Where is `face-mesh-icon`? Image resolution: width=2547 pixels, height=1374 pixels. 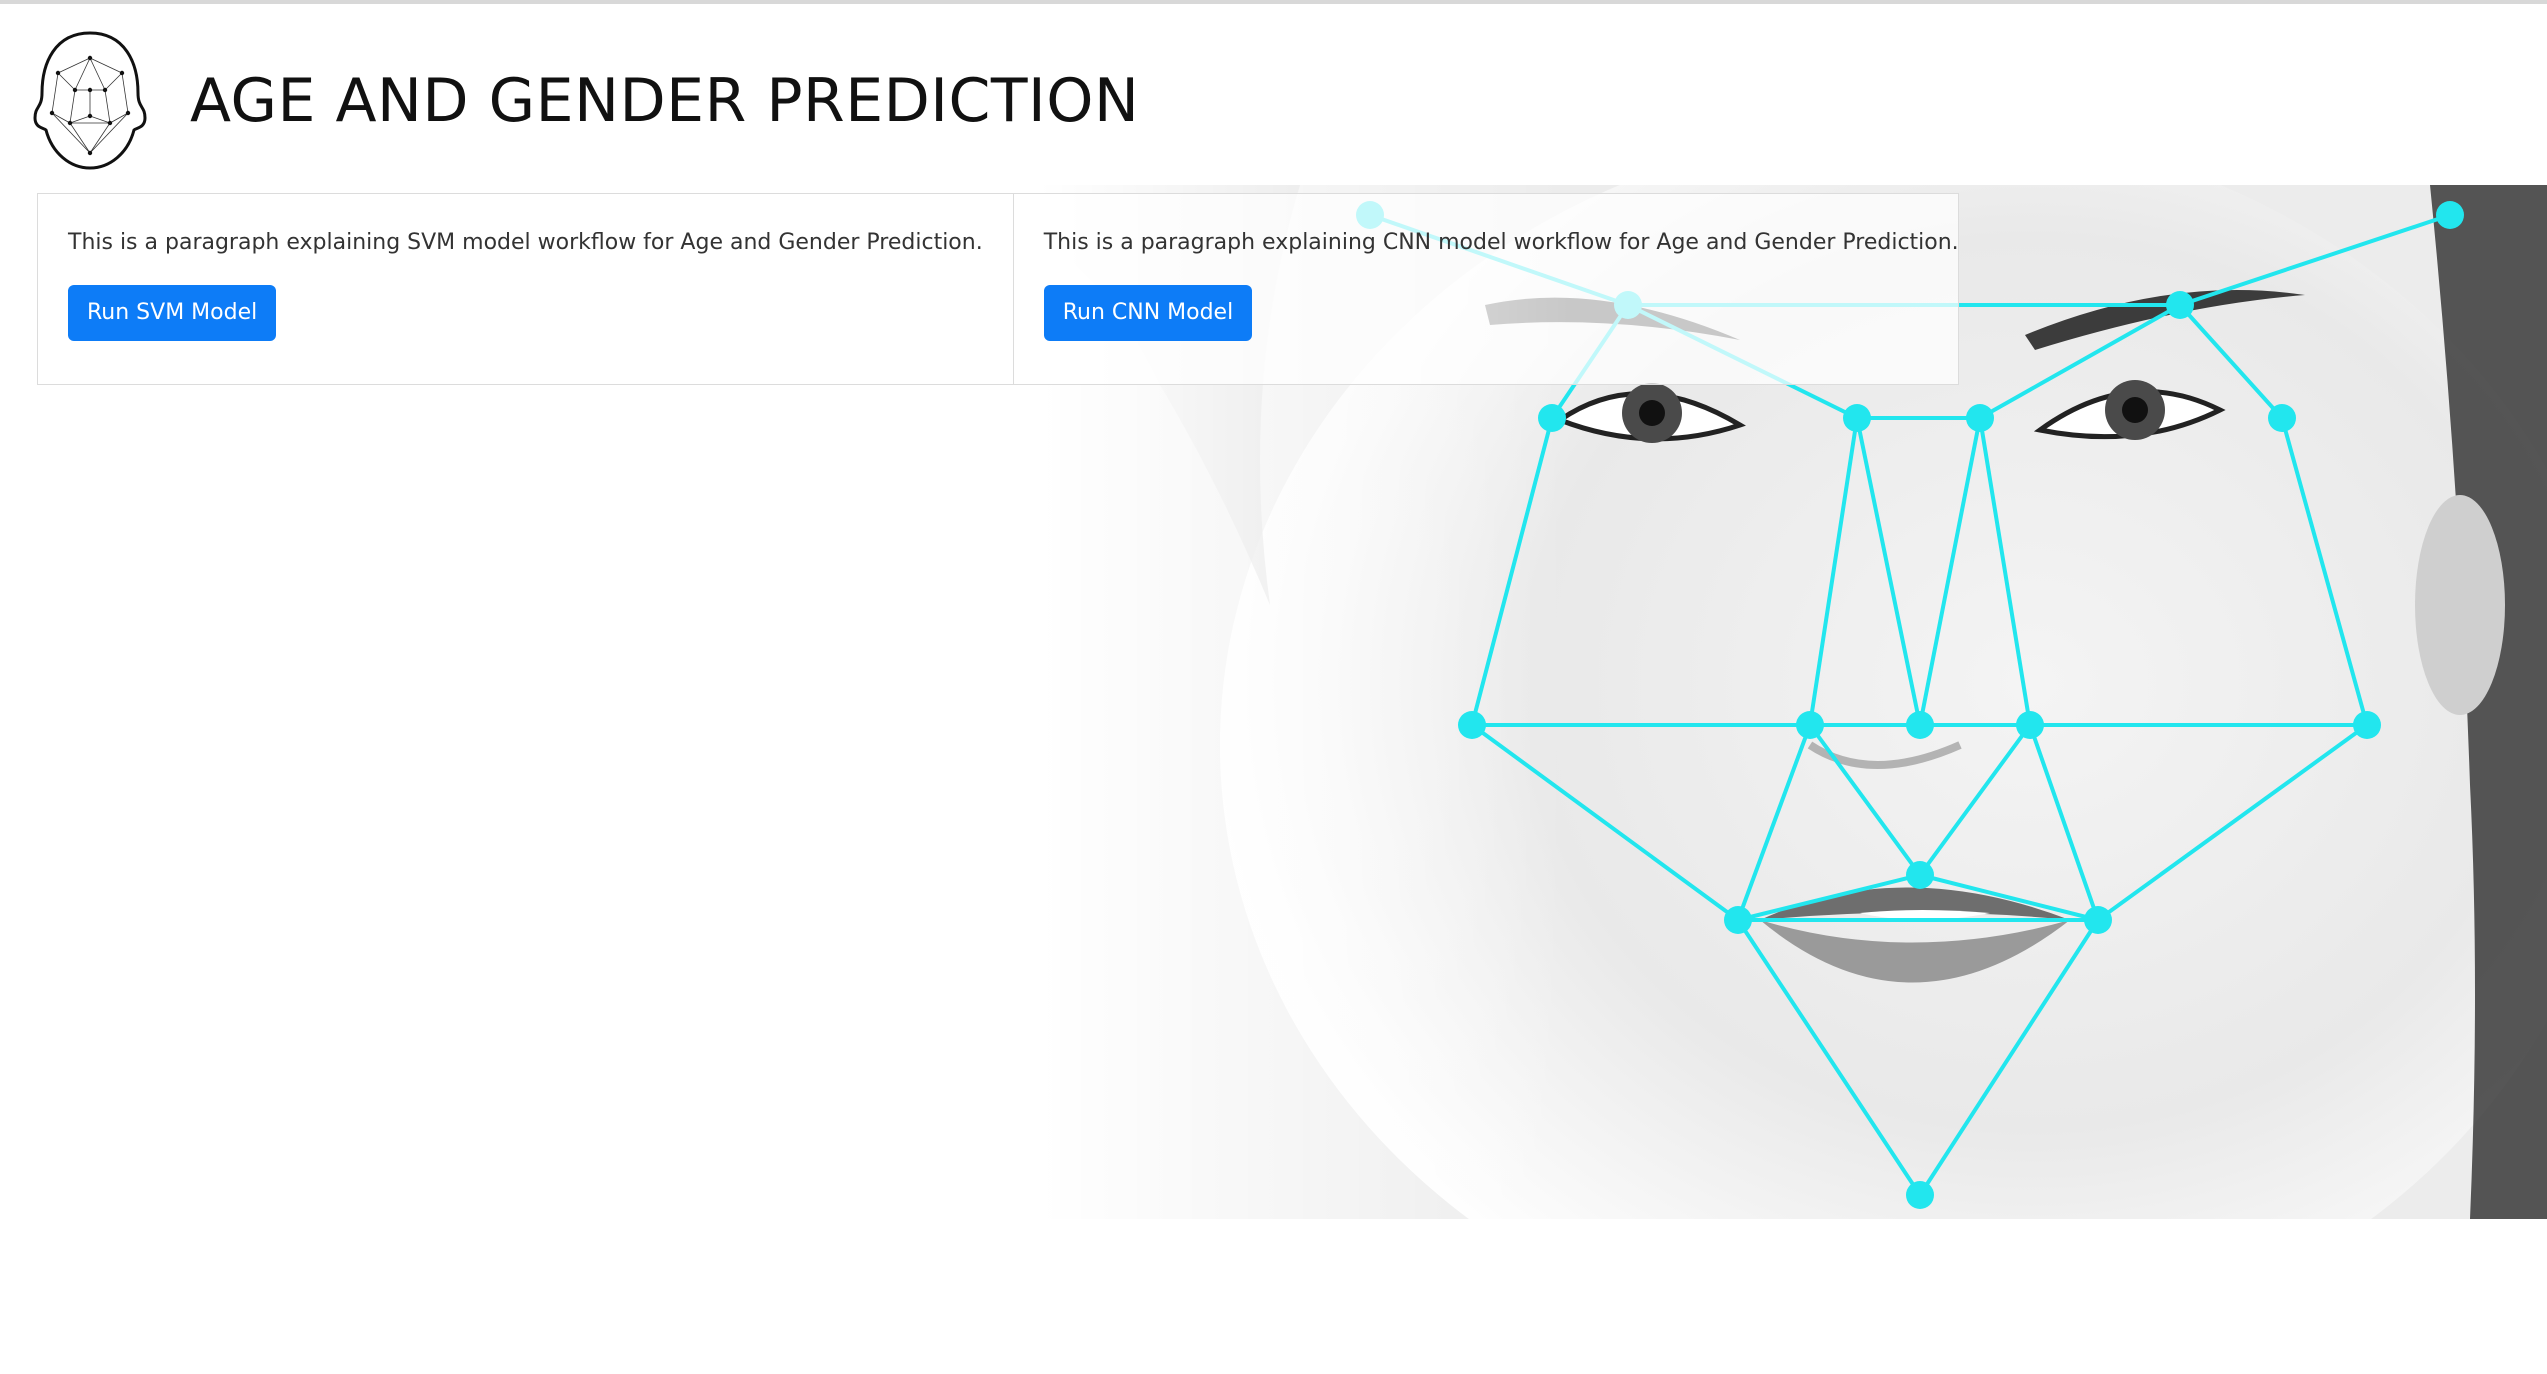
face-mesh-icon is located at coordinates (90, 100).